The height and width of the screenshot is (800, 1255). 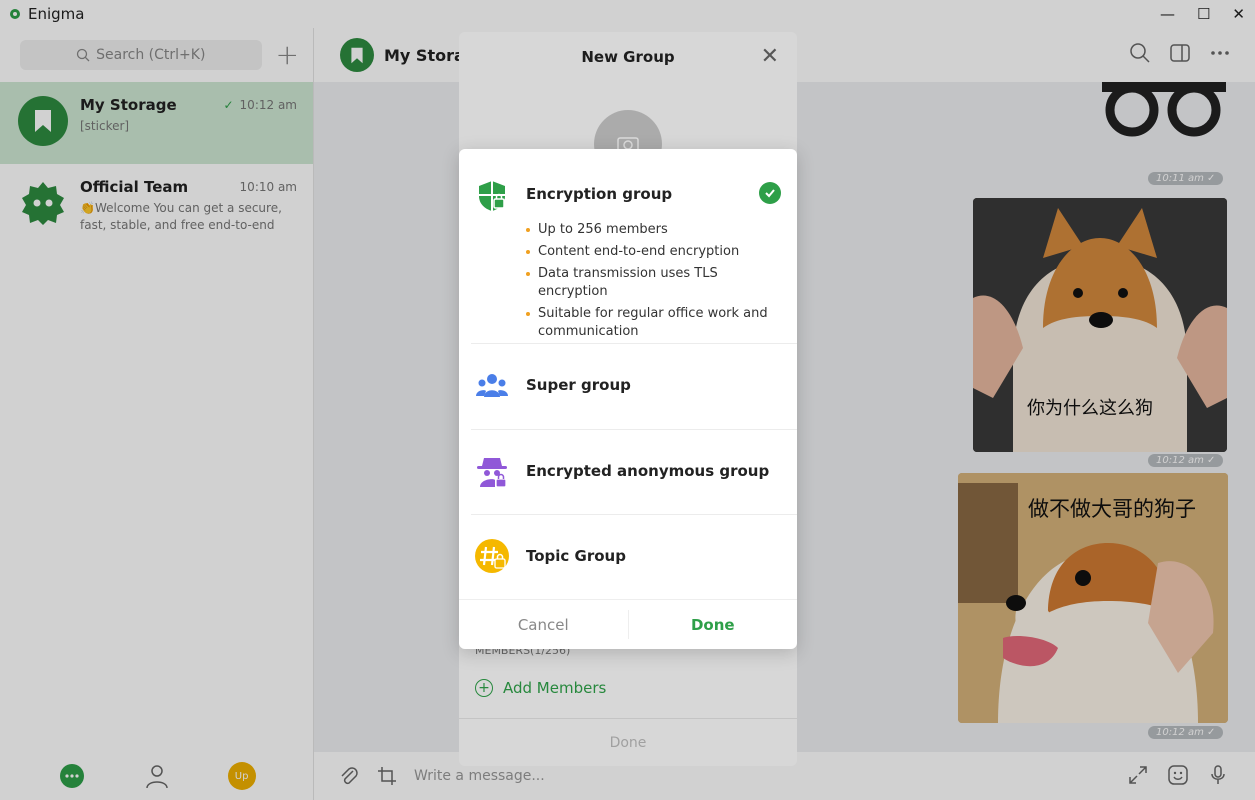 I want to click on option-name: Encrypted anonymous group, so click(x=648, y=471).